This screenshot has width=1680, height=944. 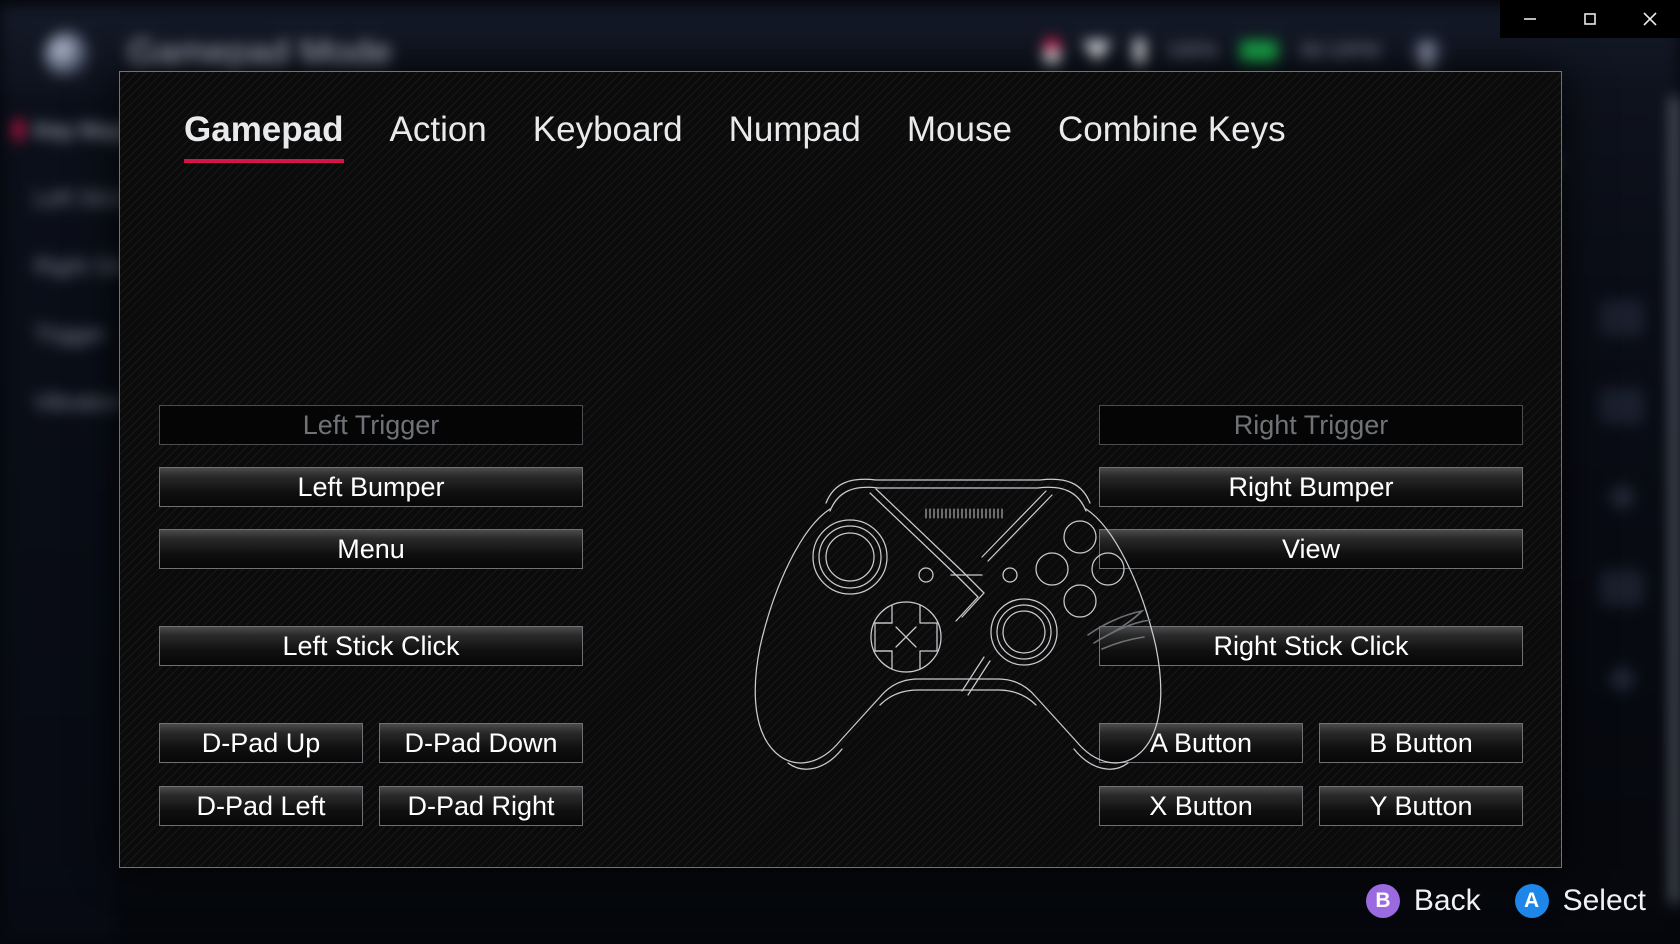 I want to click on select-hint: A Select, so click(x=1580, y=901).